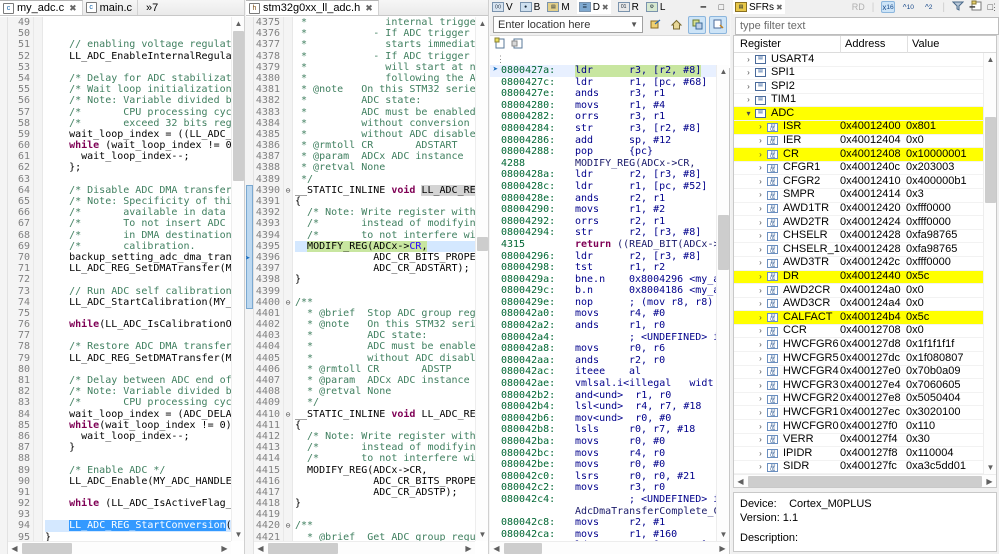 Image resolution: width=999 pixels, height=554 pixels. What do you see at coordinates (144, 503) in the screenshot?
I see `code-line: while (LL_ADC_IsActiveFlag_ADRDY(` at bounding box center [144, 503].